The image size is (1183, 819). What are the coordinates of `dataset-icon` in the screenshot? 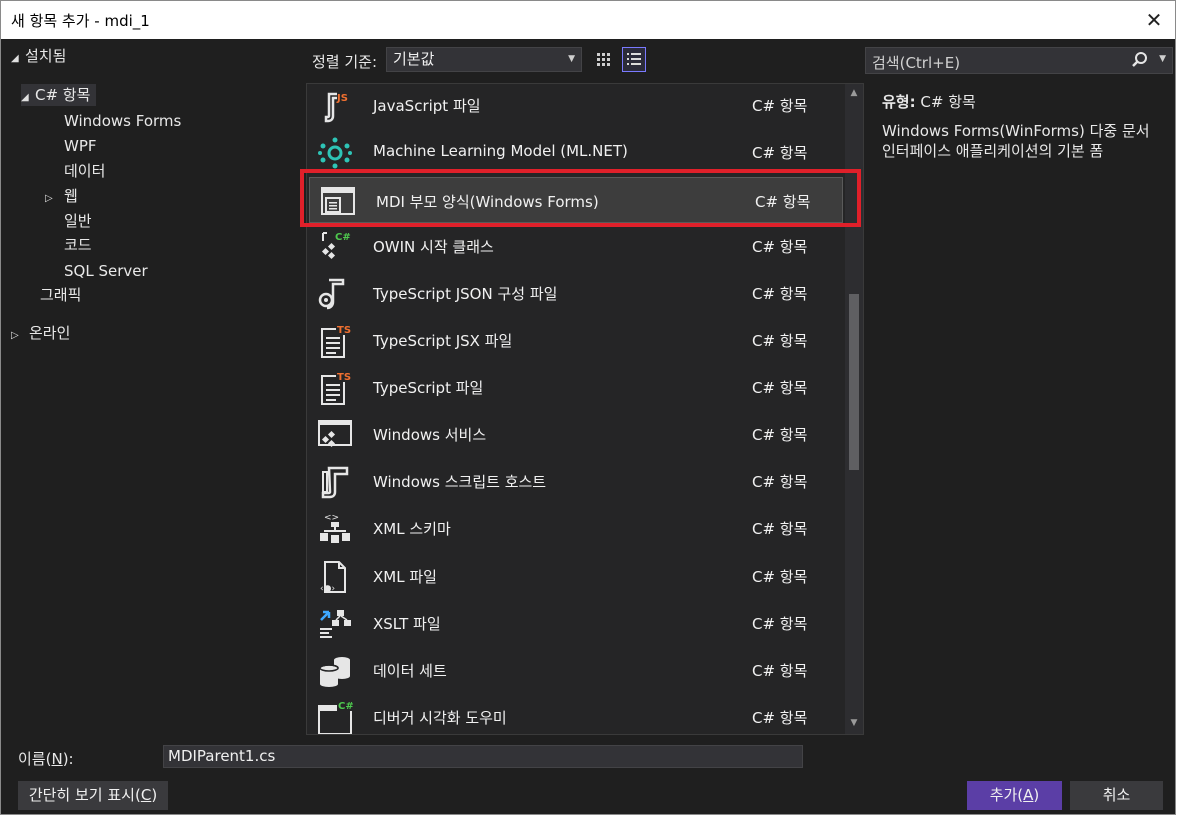 It's located at (335, 671).